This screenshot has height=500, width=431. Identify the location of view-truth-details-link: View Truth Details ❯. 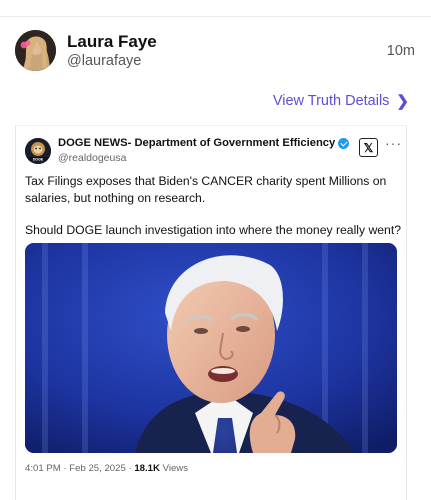
(341, 101).